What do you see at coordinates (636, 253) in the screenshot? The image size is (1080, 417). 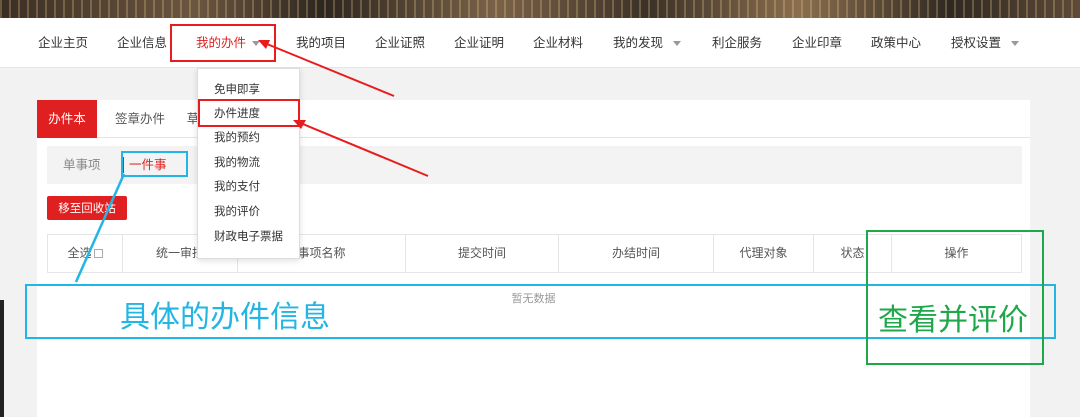 I see `column-header: 办结时间` at bounding box center [636, 253].